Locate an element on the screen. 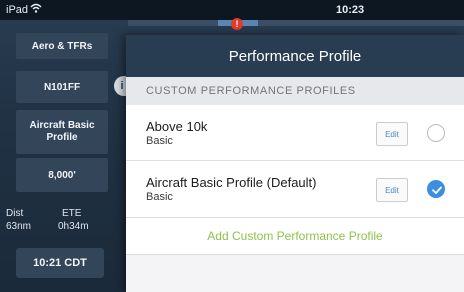 The height and width of the screenshot is (292, 464). top-toolbar-strip is located at coordinates (296, 23).